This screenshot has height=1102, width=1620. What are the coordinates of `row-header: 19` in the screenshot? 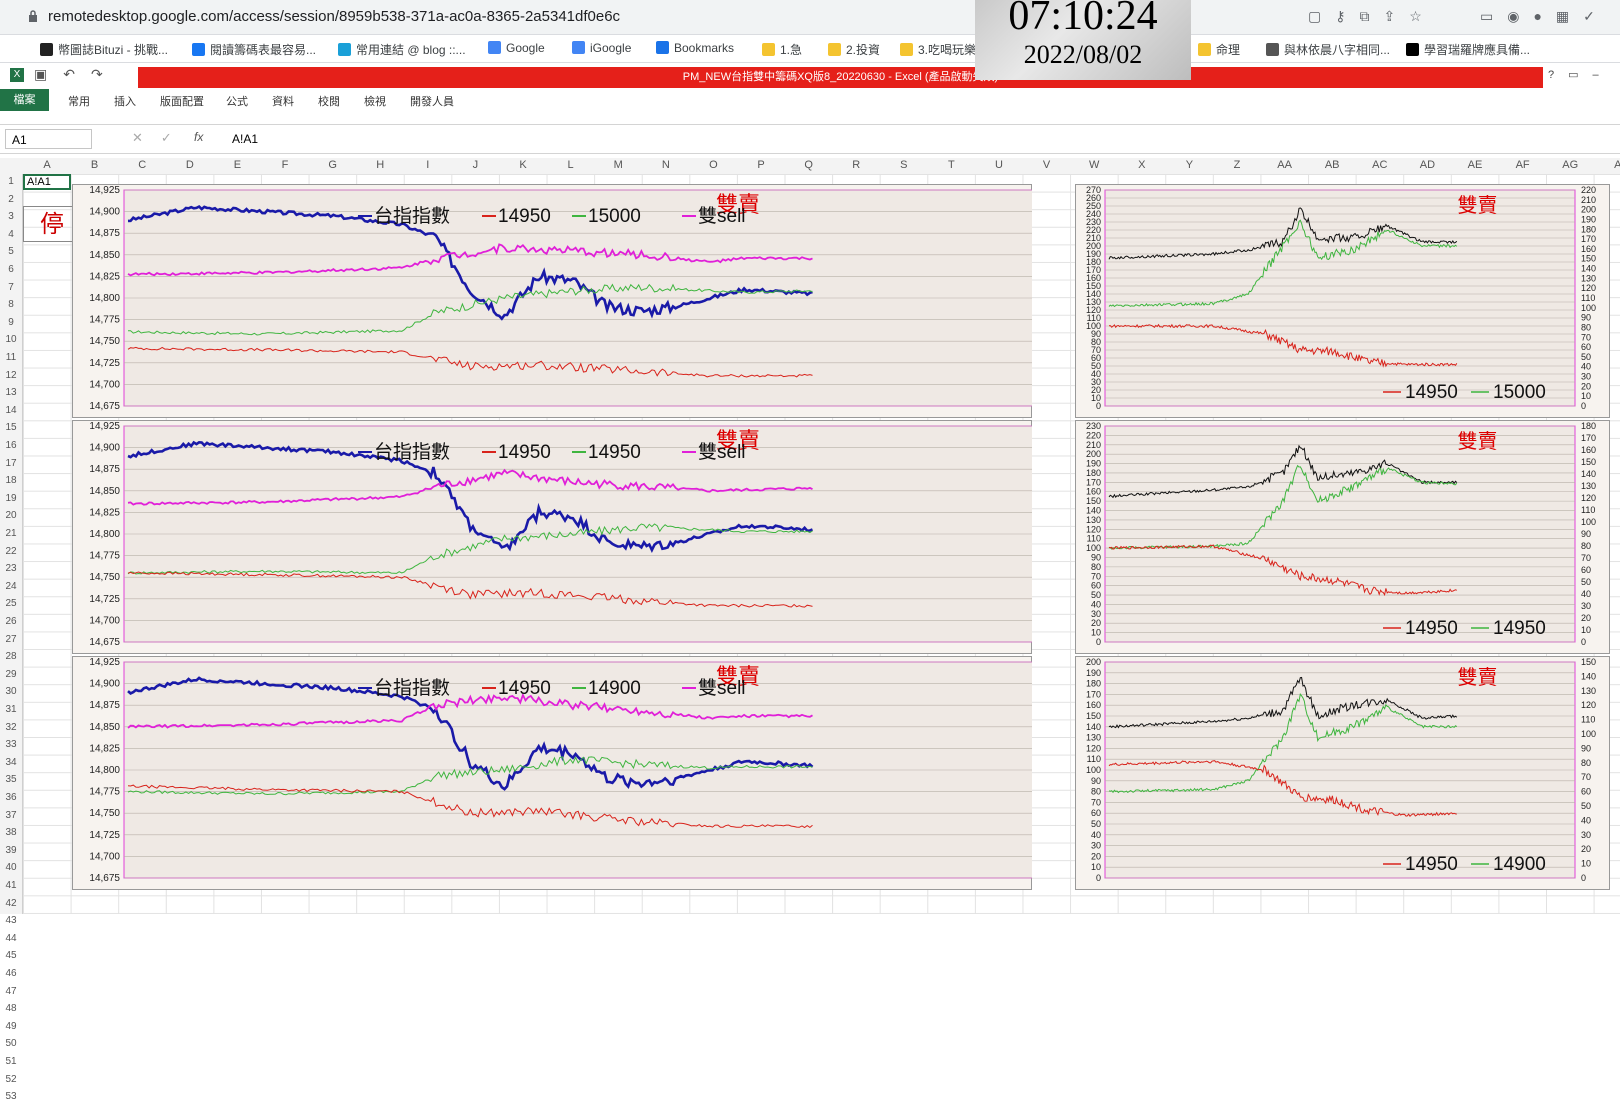 It's located at (11, 498).